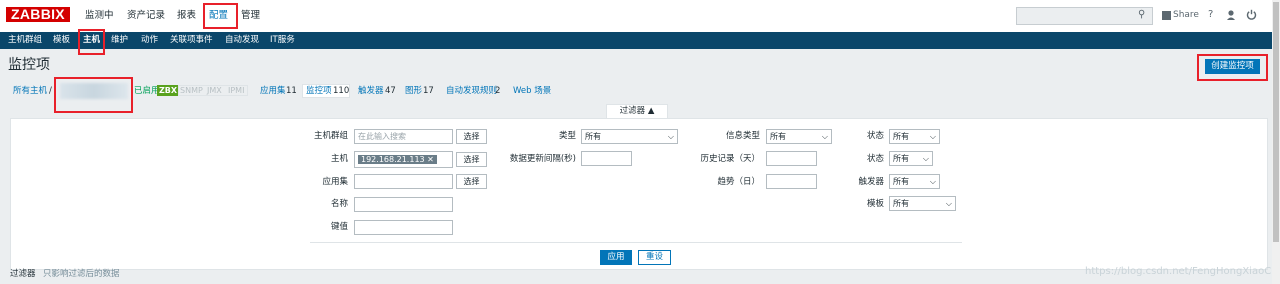 This screenshot has height=284, width=1280. What do you see at coordinates (91, 42) in the screenshot?
I see `highlight-hosts` at bounding box center [91, 42].